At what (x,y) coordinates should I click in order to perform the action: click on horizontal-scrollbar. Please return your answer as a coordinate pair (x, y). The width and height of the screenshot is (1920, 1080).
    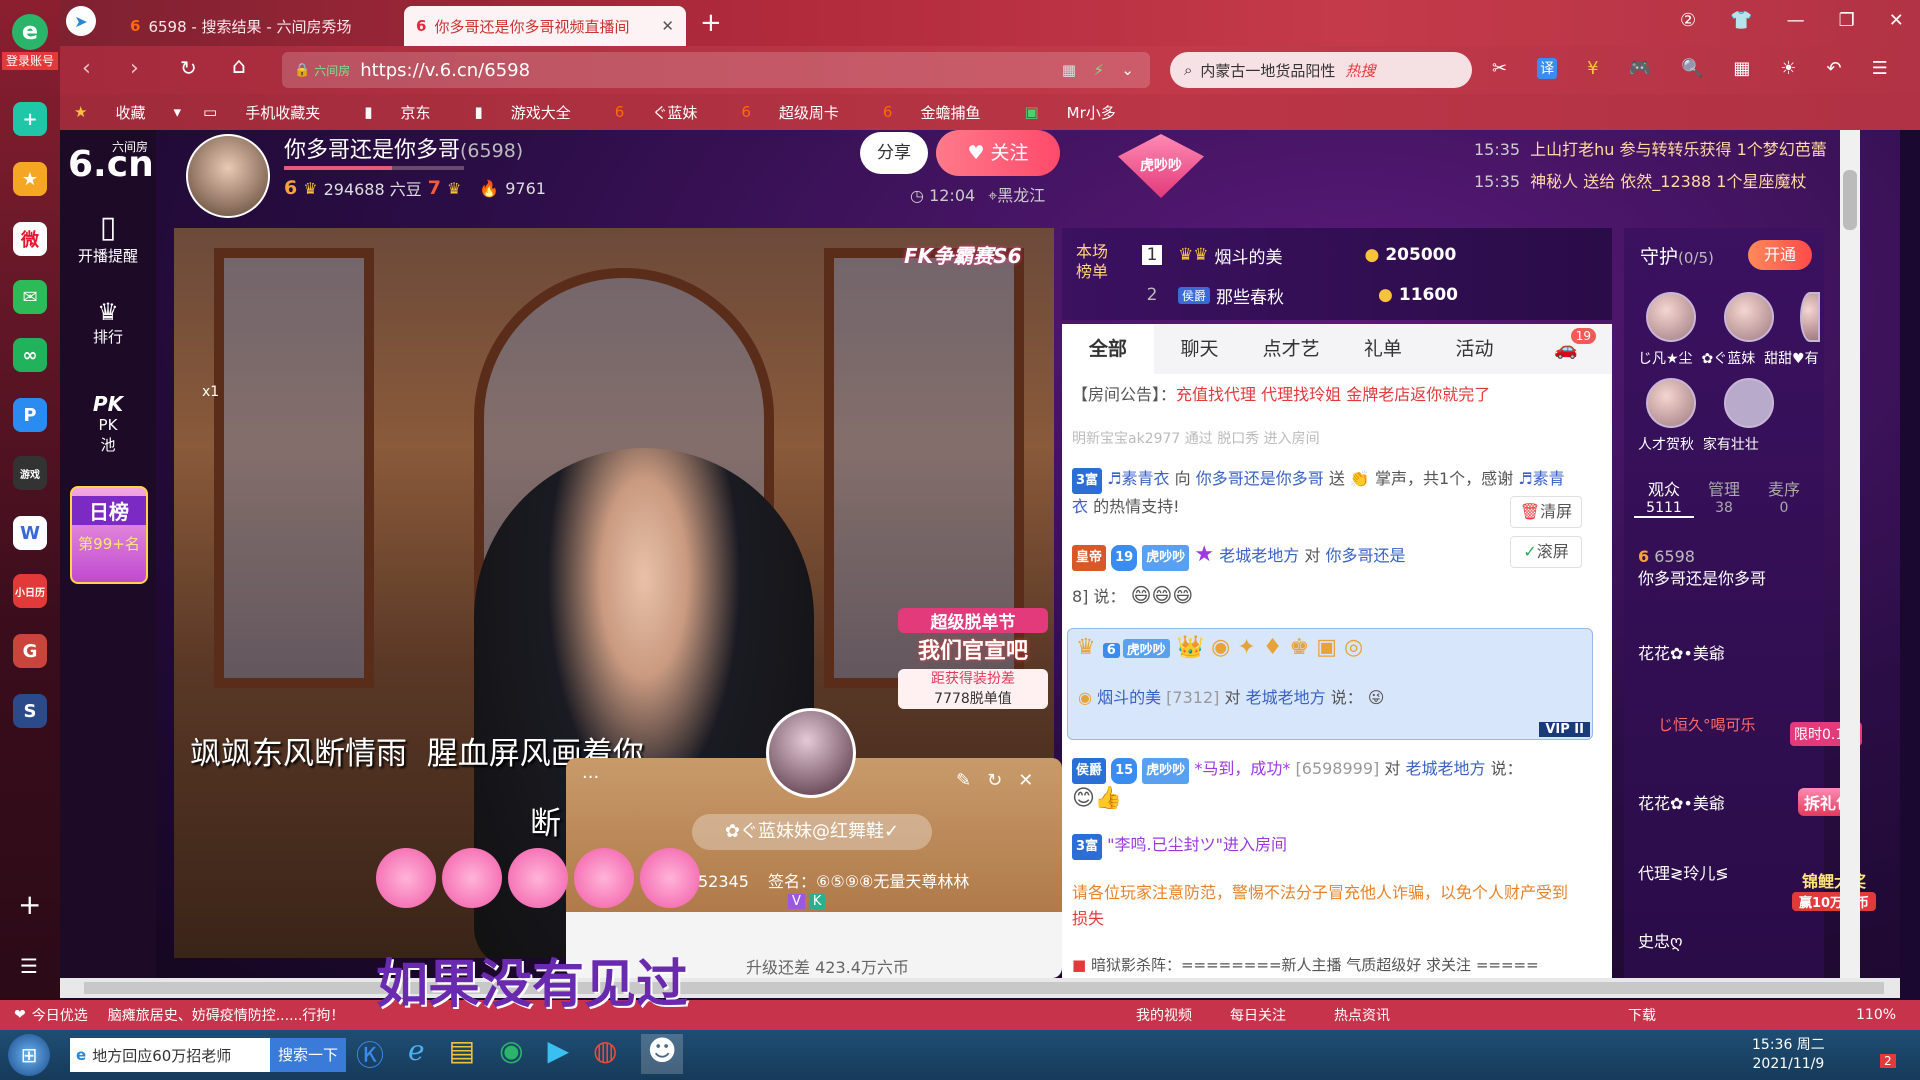
    Looking at the image, I should click on (980, 988).